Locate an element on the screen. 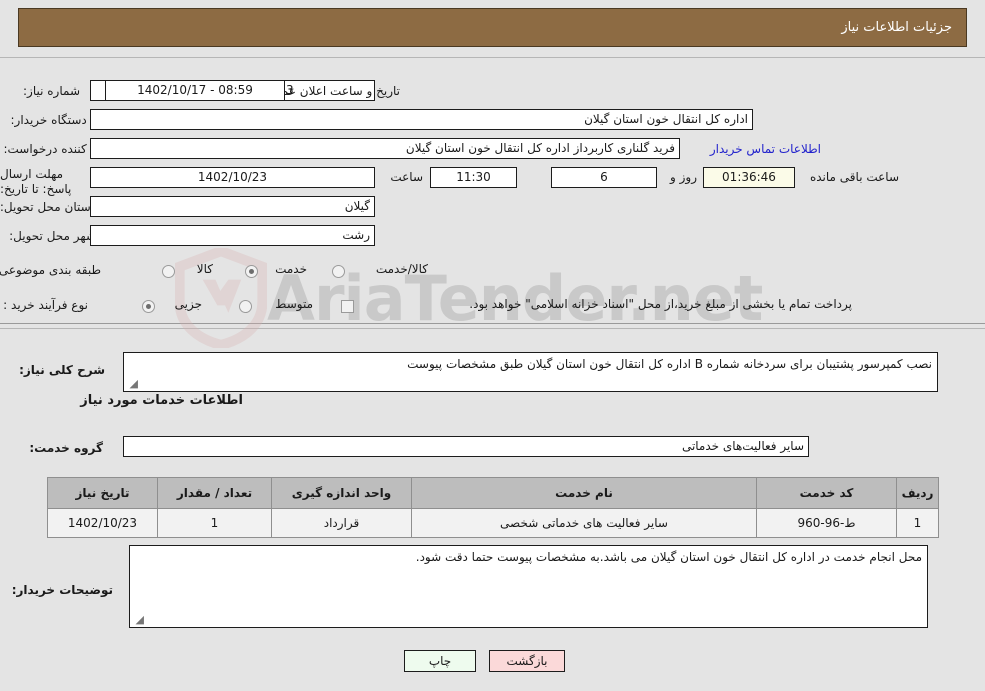  cell-service-code: ط-96-960 is located at coordinates (826, 523).